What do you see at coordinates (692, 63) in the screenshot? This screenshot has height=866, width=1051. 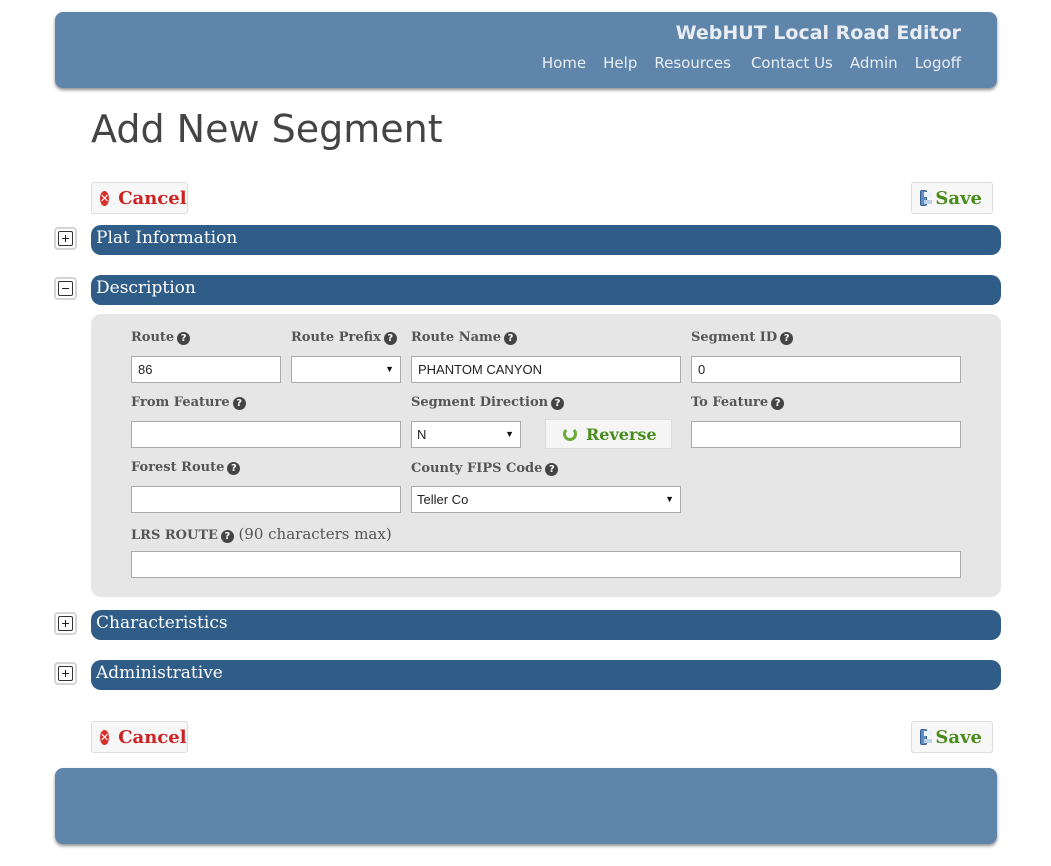 I see `nav-resources: Resources` at bounding box center [692, 63].